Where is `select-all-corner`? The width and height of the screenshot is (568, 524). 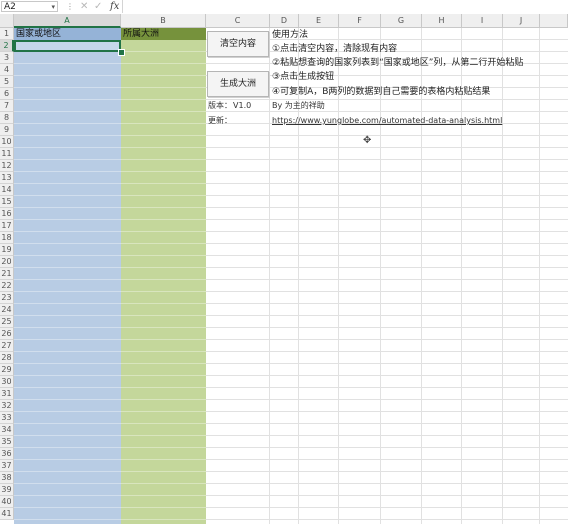
select-all-corner is located at coordinates (7, 21).